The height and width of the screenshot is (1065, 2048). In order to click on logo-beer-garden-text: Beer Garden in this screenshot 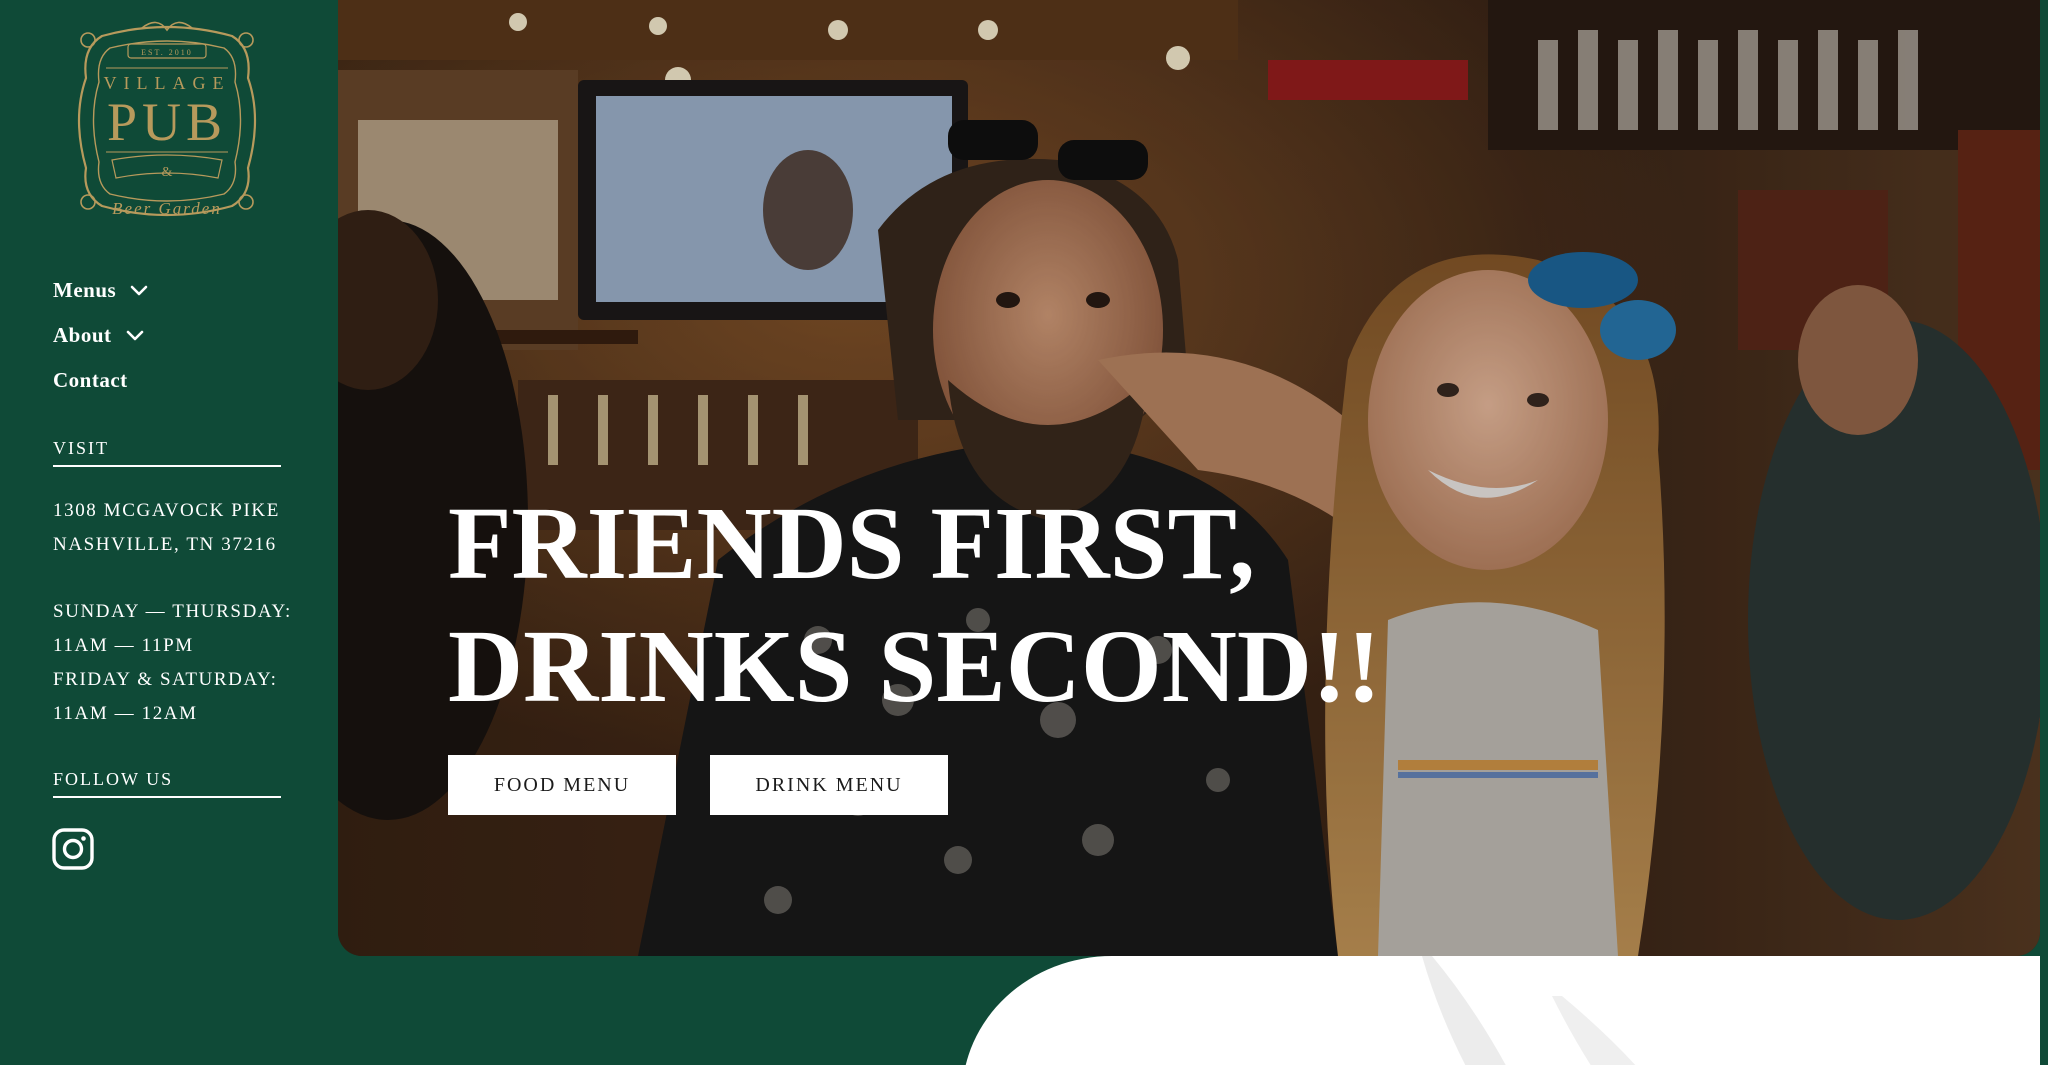, I will do `click(167, 208)`.